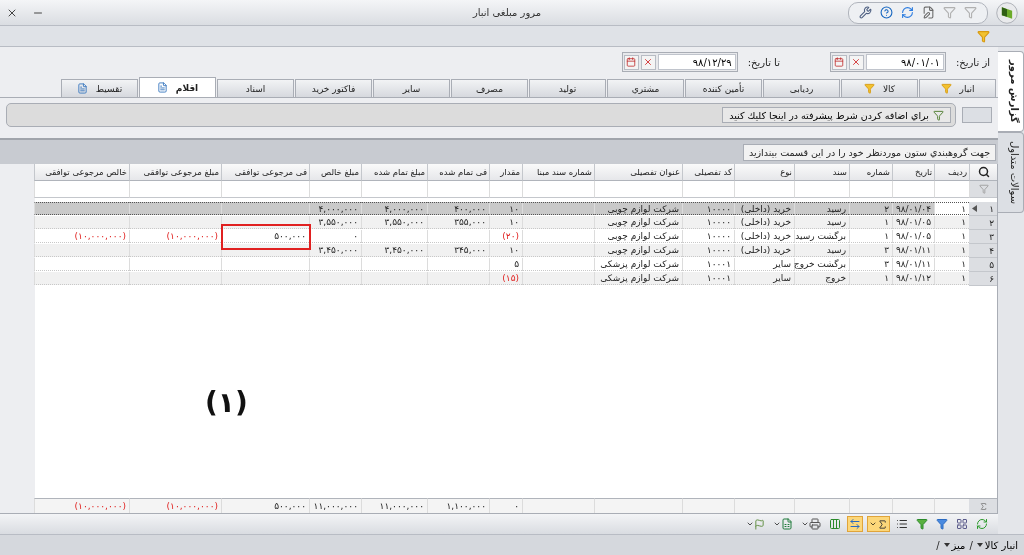 The width and height of the screenshot is (1024, 555). What do you see at coordinates (983, 209) in the screenshot?
I see `row-indicator: ۱` at bounding box center [983, 209].